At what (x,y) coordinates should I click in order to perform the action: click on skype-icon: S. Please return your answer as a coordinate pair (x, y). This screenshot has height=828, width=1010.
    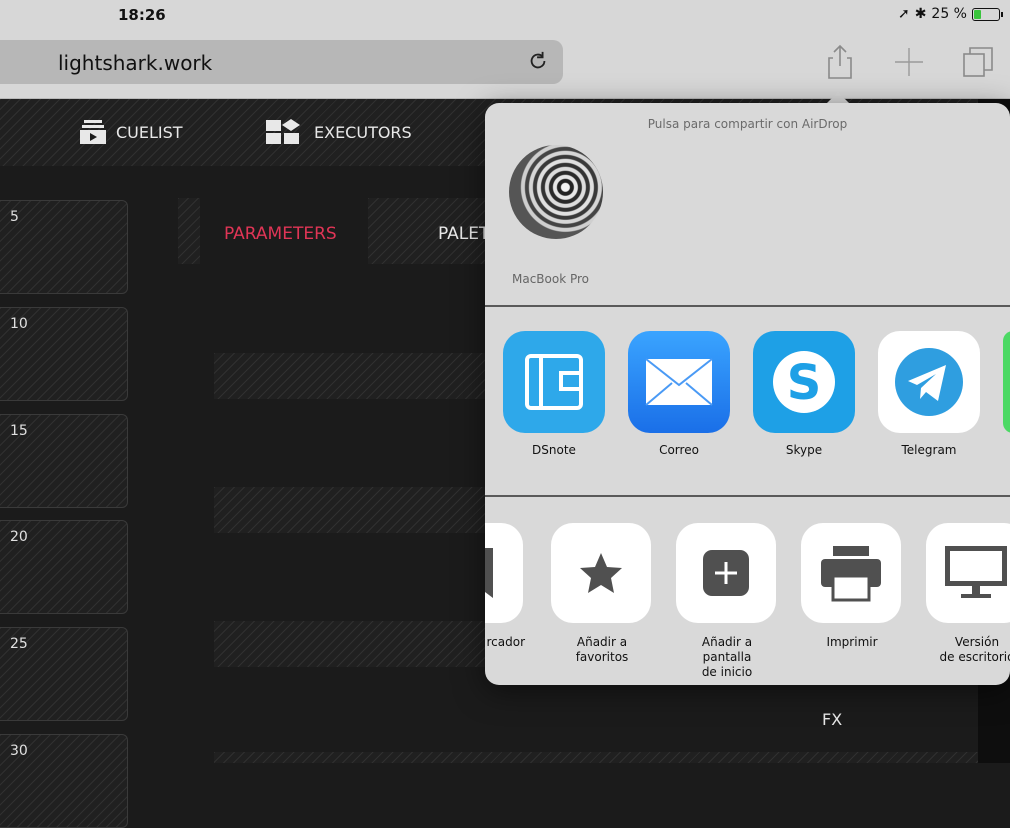
    Looking at the image, I should click on (804, 382).